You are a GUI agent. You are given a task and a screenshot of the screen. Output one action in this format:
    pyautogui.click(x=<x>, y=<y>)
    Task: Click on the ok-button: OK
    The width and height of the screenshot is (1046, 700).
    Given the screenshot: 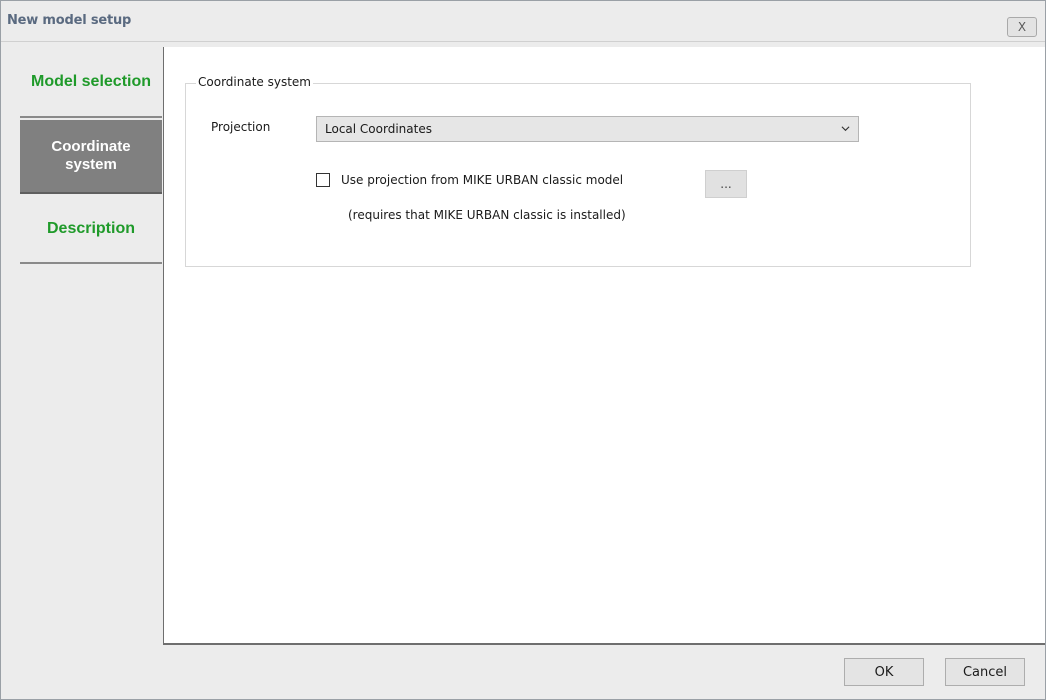 What is the action you would take?
    pyautogui.click(x=884, y=672)
    